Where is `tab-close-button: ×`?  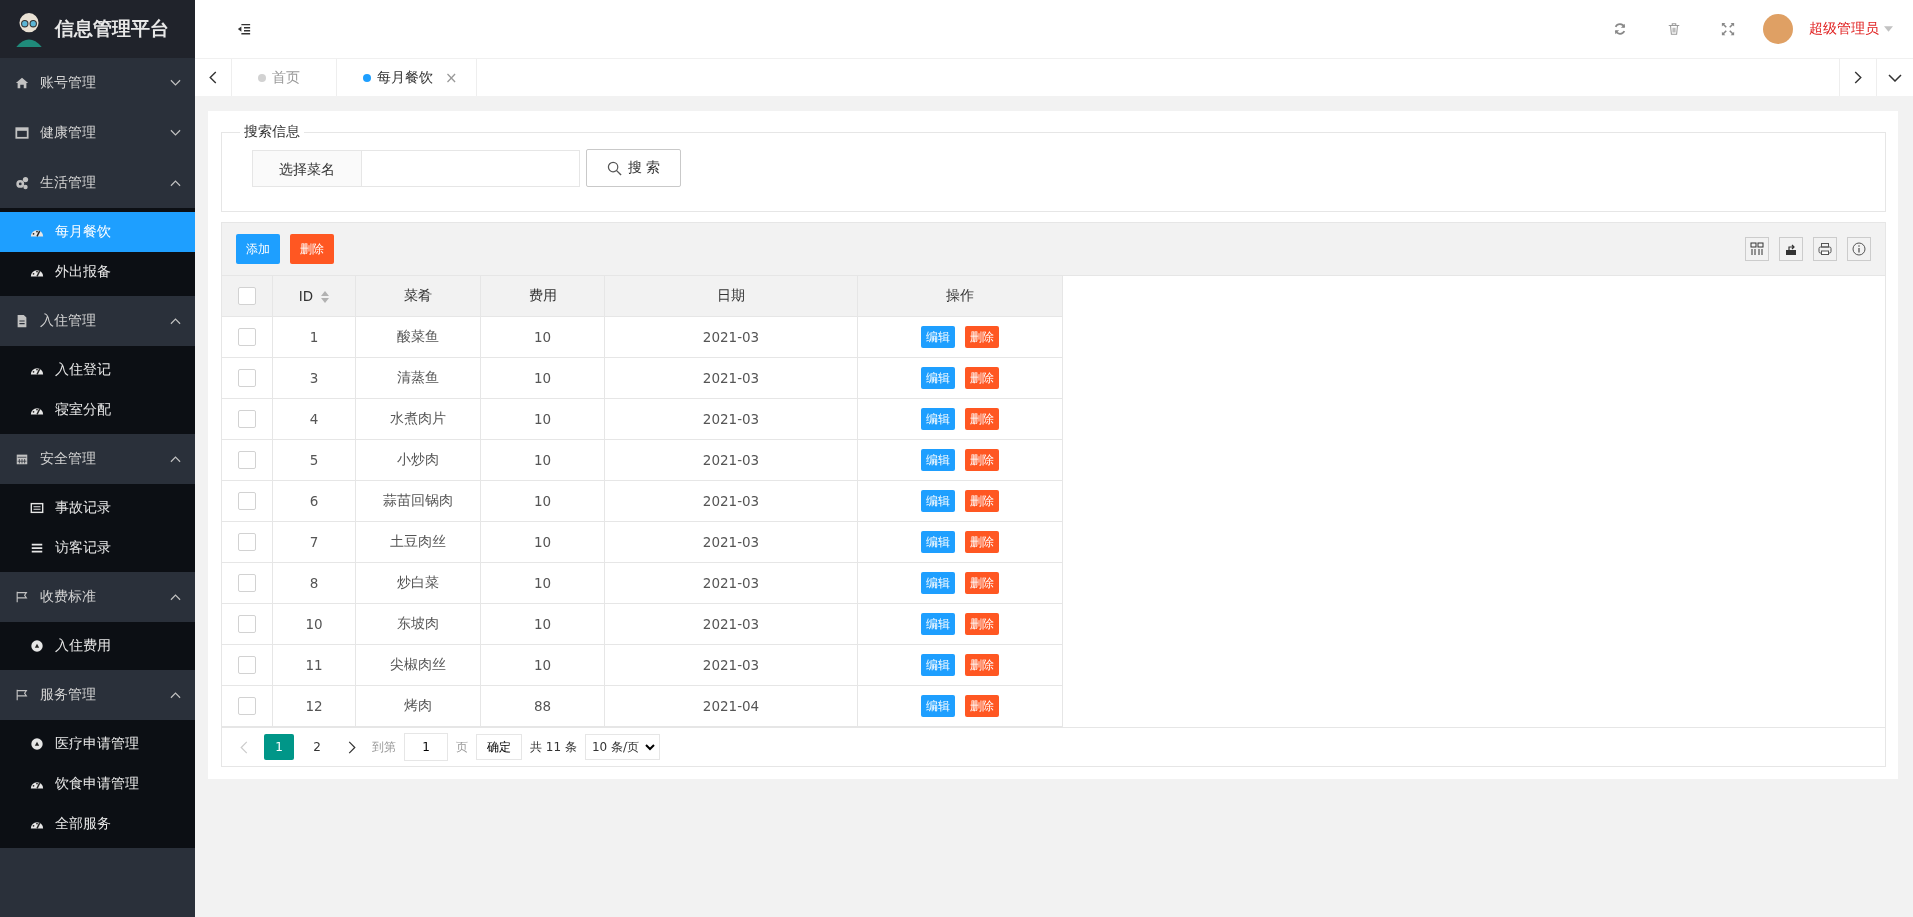
tab-close-button: × is located at coordinates (451, 77).